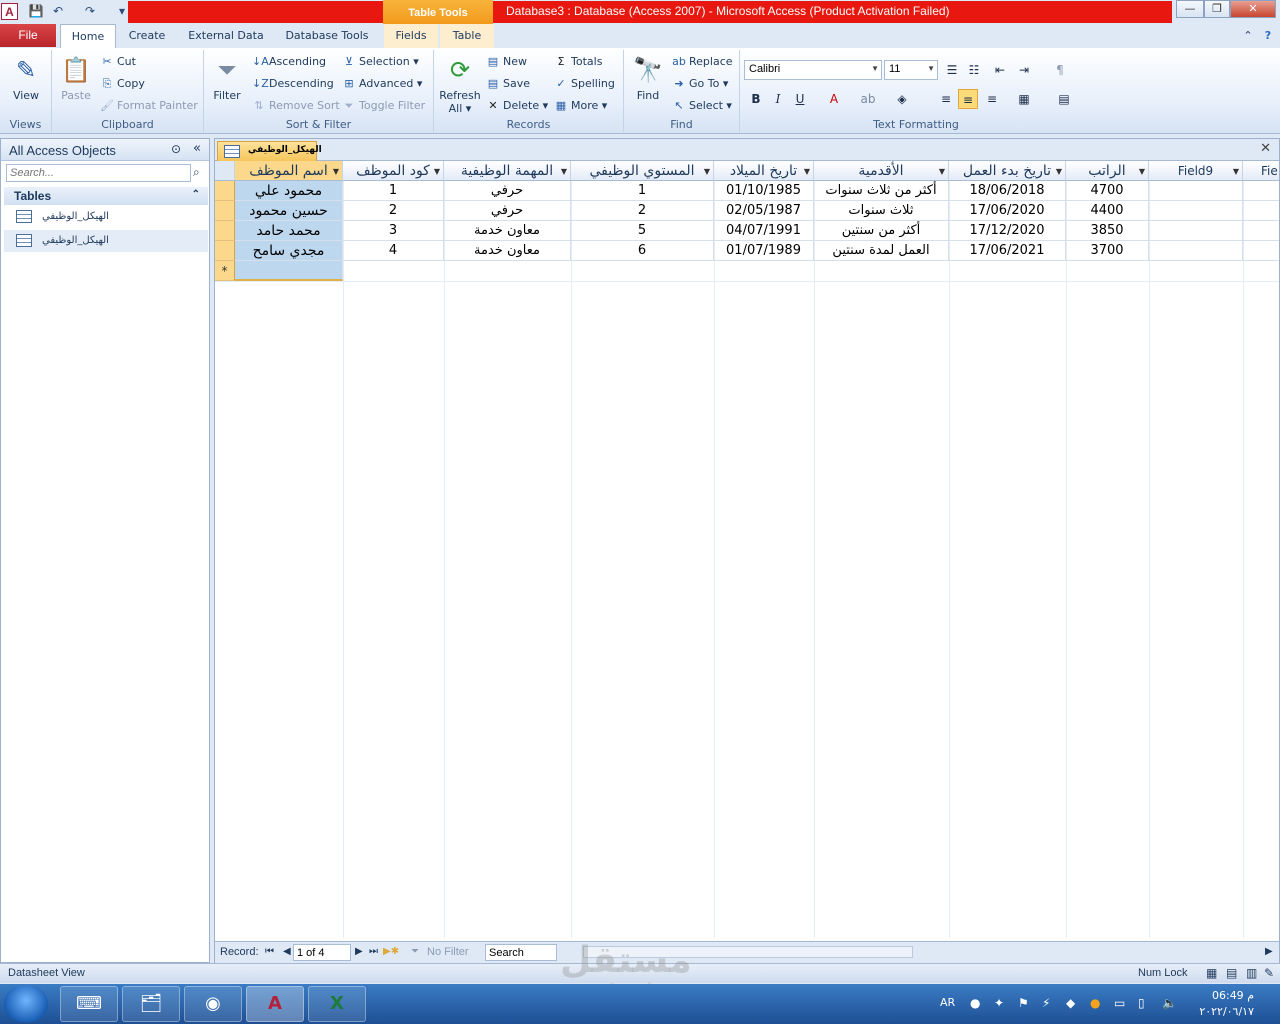 The image size is (1280, 1024). I want to click on collapse-pane-icon: «, so click(197, 148).